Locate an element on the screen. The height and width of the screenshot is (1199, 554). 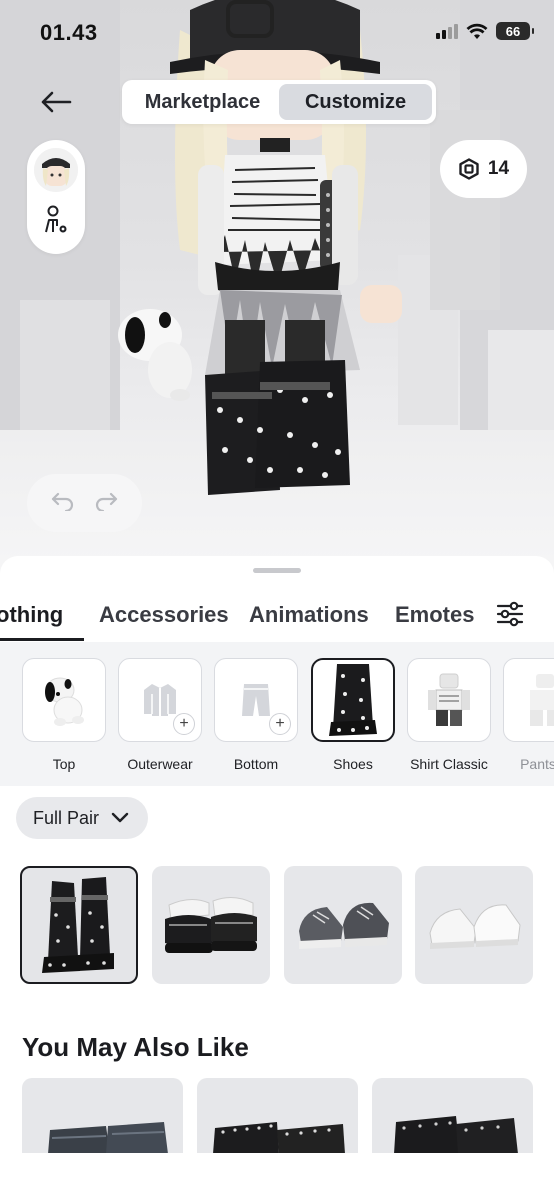
redo-button is located at coordinates (106, 503).